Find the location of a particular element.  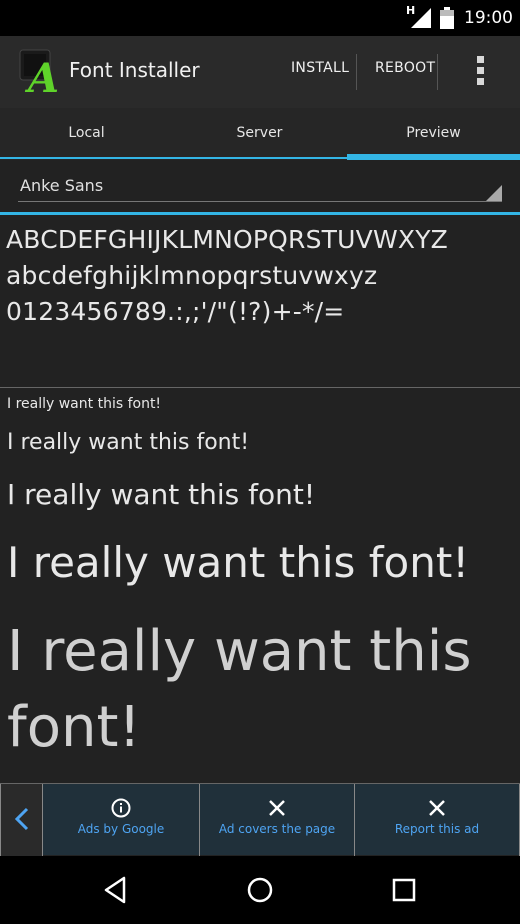

tab-server: Server is located at coordinates (259, 134).